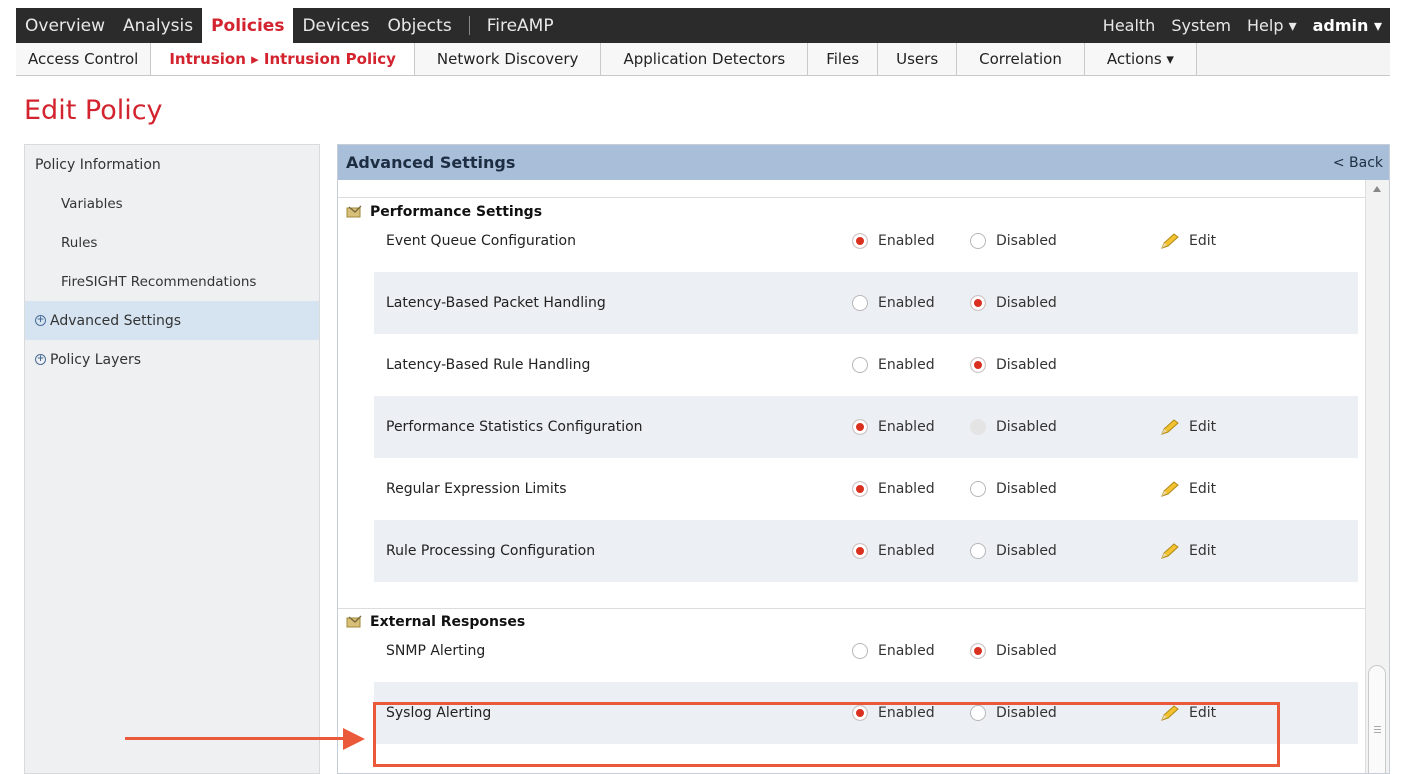 This screenshot has width=1406, height=774. What do you see at coordinates (172, 164) in the screenshot?
I see `sidebar-item-policy-information: Policy Information` at bounding box center [172, 164].